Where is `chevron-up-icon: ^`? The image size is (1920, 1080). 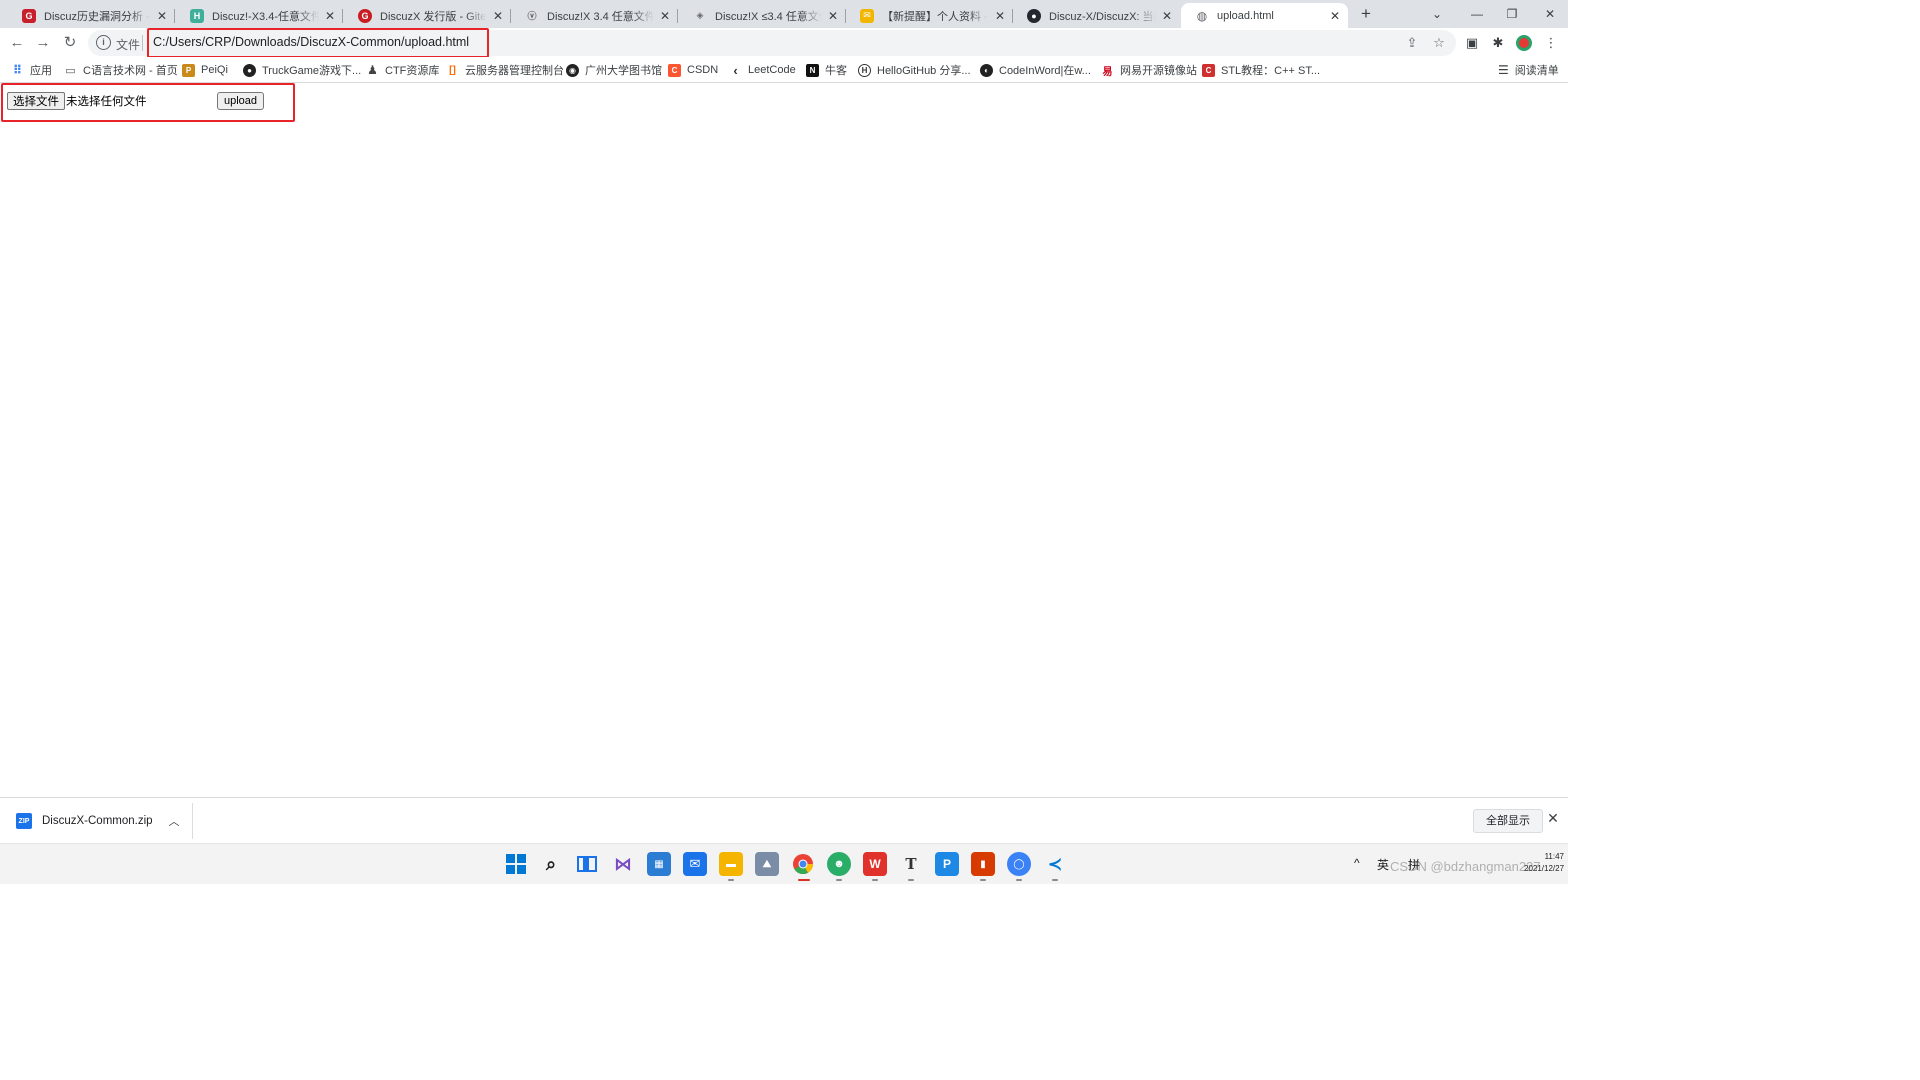 chevron-up-icon: ^ is located at coordinates (1357, 863).